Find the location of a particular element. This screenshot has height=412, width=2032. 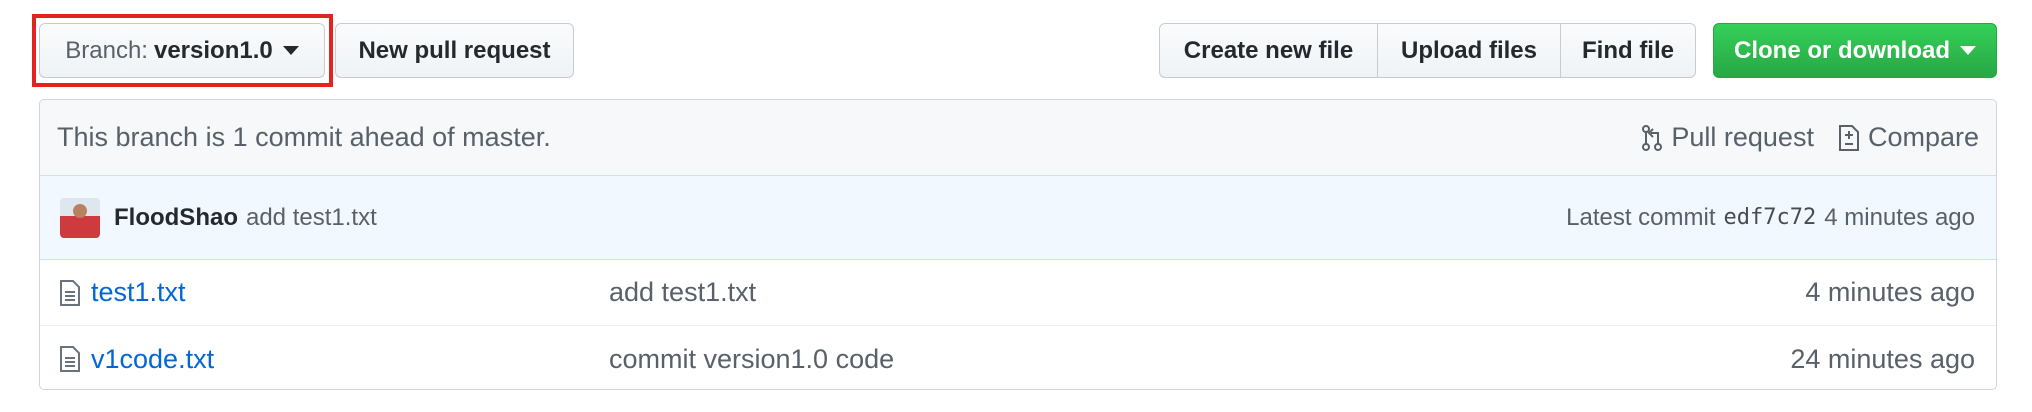

file-commit-message: add test1.txt is located at coordinates (682, 292).